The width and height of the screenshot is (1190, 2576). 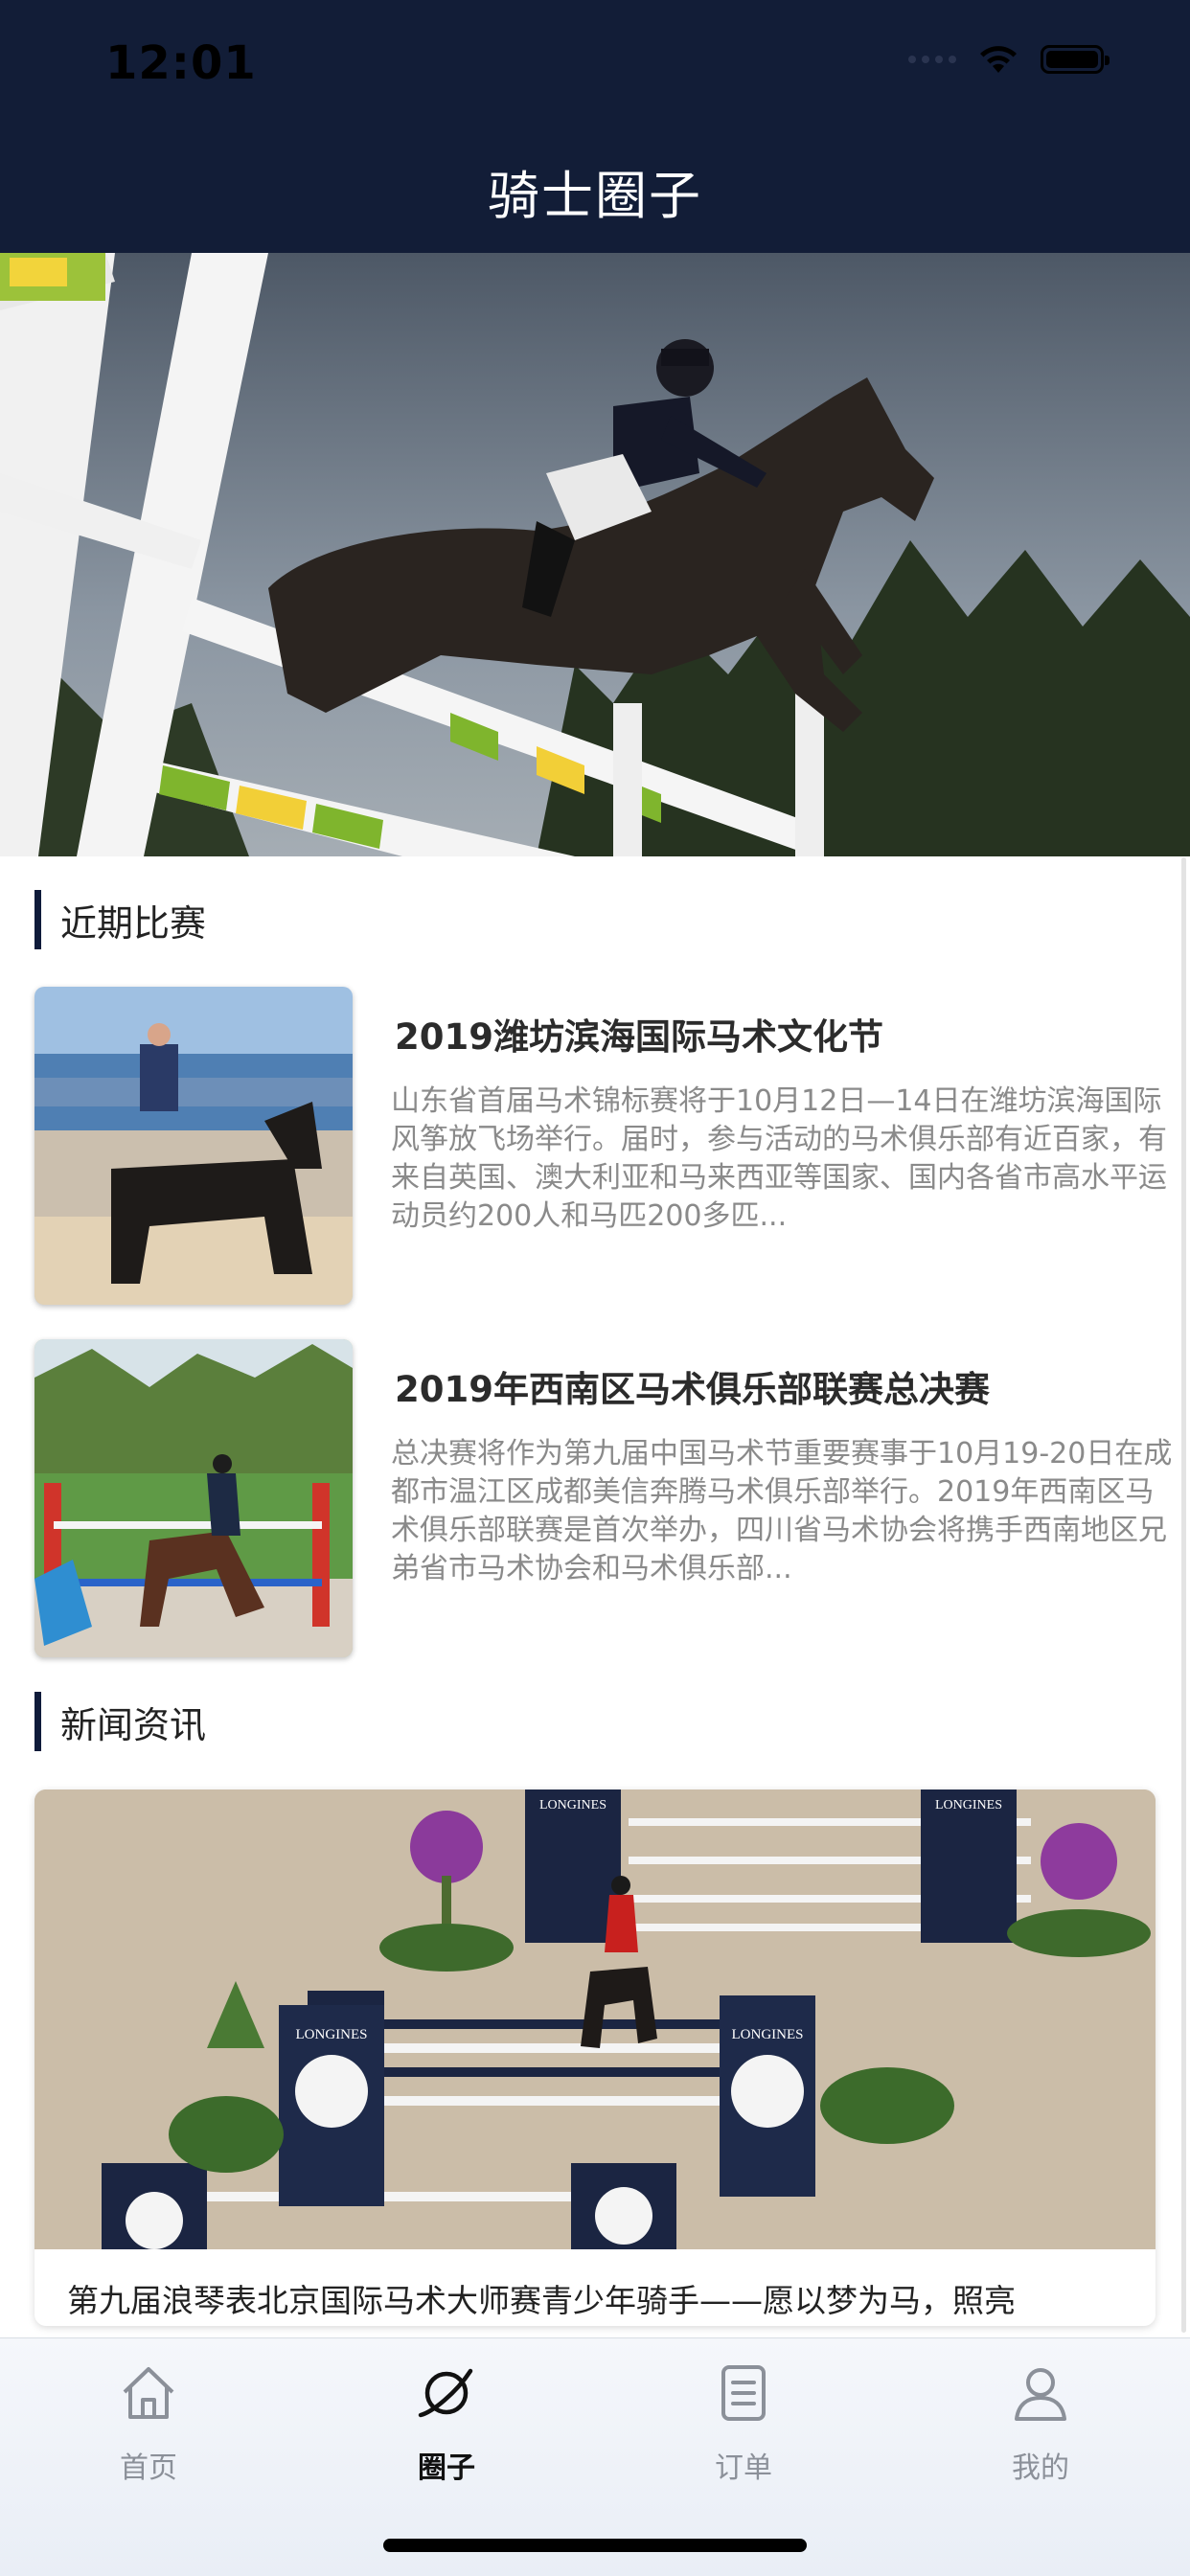 What do you see at coordinates (595, 126) in the screenshot?
I see `app-header: 12:01 骑士圈子` at bounding box center [595, 126].